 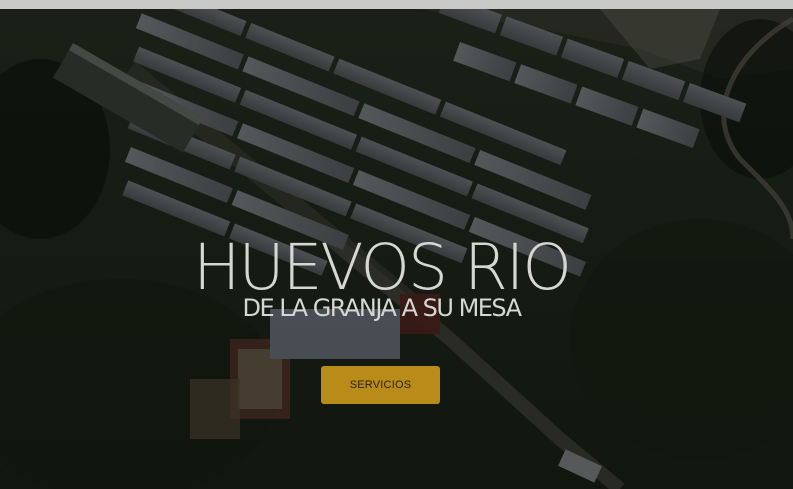 I want to click on servicios-button: SERVICIOS, so click(x=380, y=385).